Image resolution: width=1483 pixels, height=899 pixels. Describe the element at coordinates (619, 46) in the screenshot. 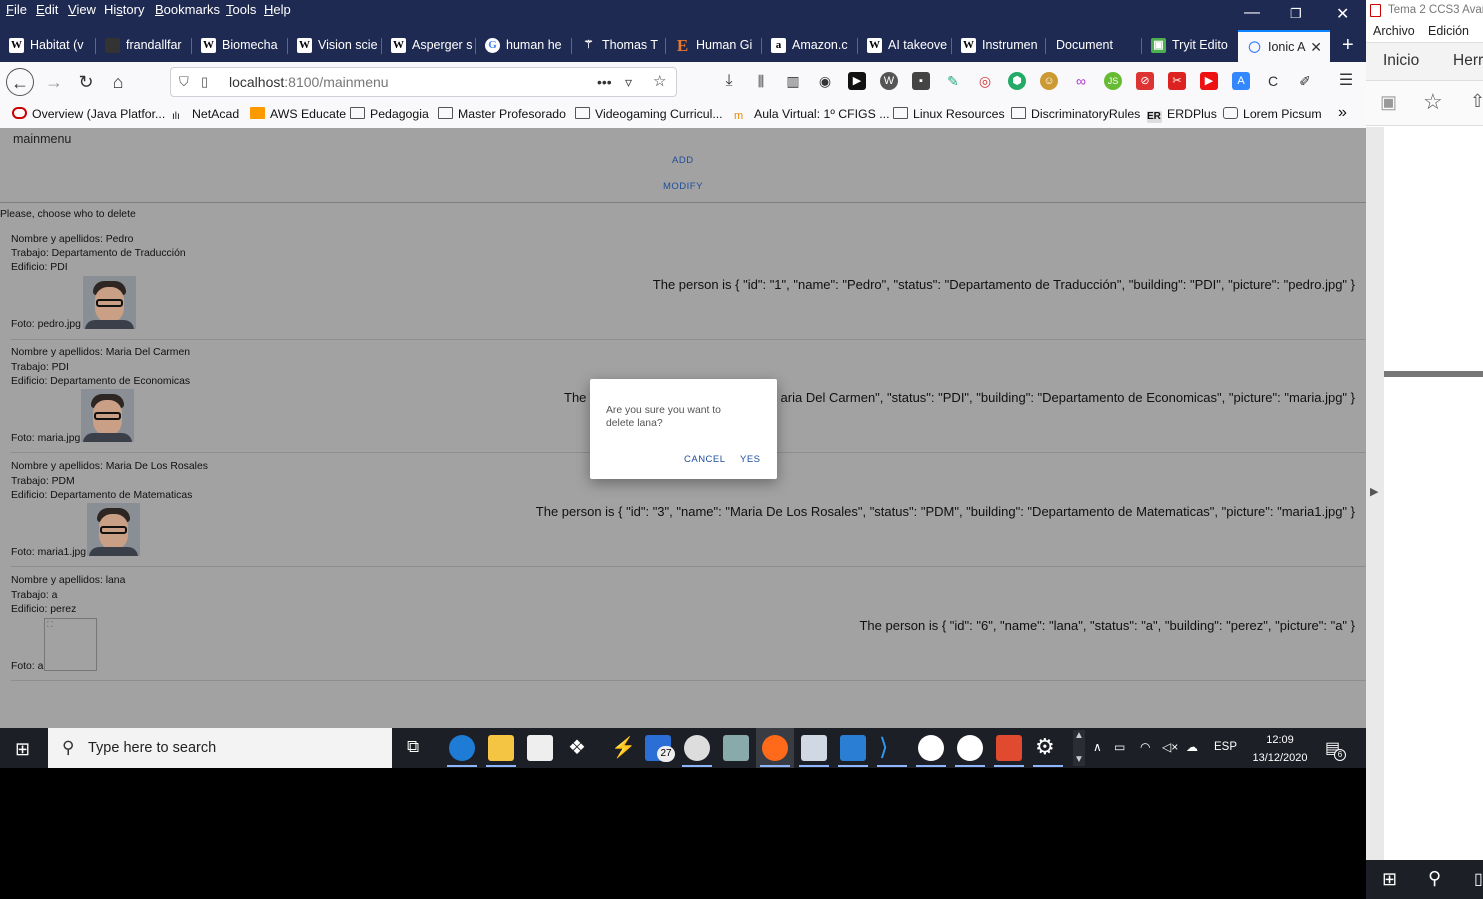

I see `tab-thomas: ⚚ Thomas T` at that location.